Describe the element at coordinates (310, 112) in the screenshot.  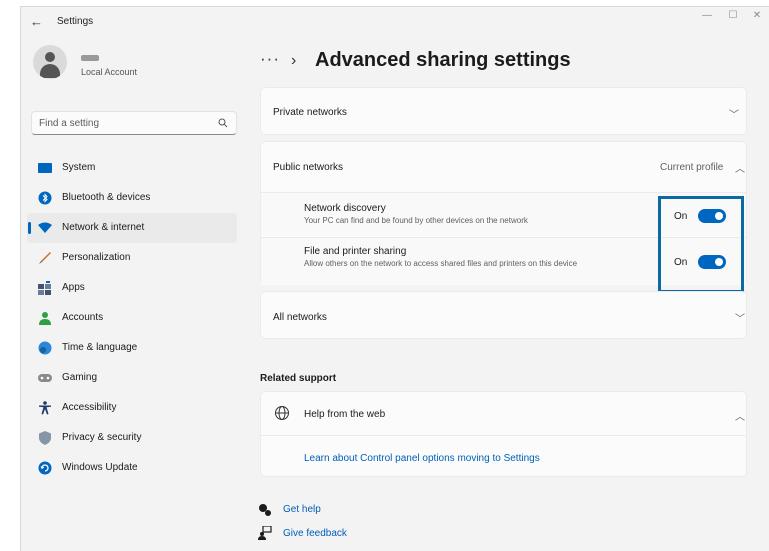
I see `private-networks-label: Private networks` at that location.